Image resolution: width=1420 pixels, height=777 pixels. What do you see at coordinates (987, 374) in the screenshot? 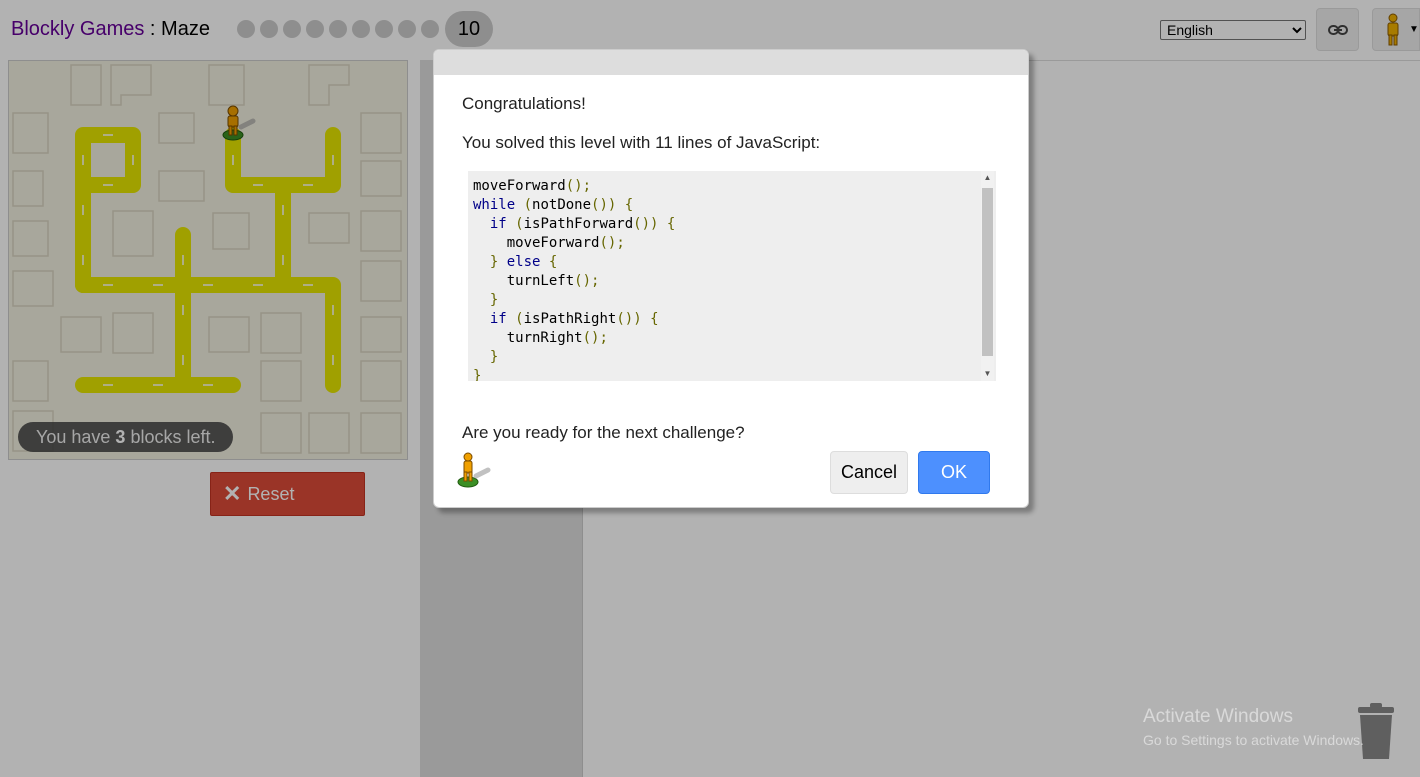
I see `scroll-down-icon: ▼` at bounding box center [987, 374].